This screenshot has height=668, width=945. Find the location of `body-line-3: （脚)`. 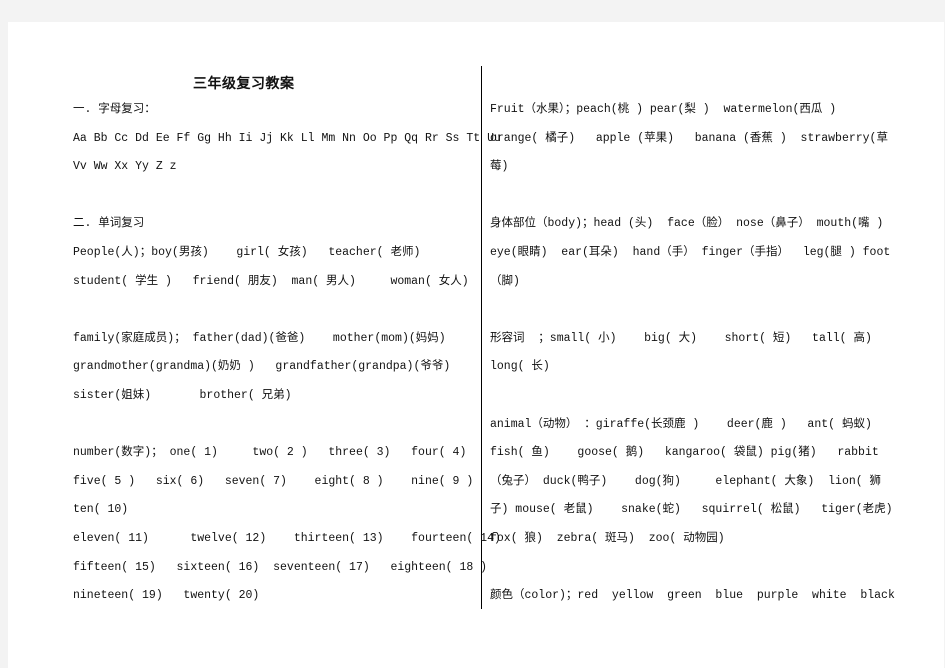

body-line-3: （脚) is located at coordinates (505, 281).